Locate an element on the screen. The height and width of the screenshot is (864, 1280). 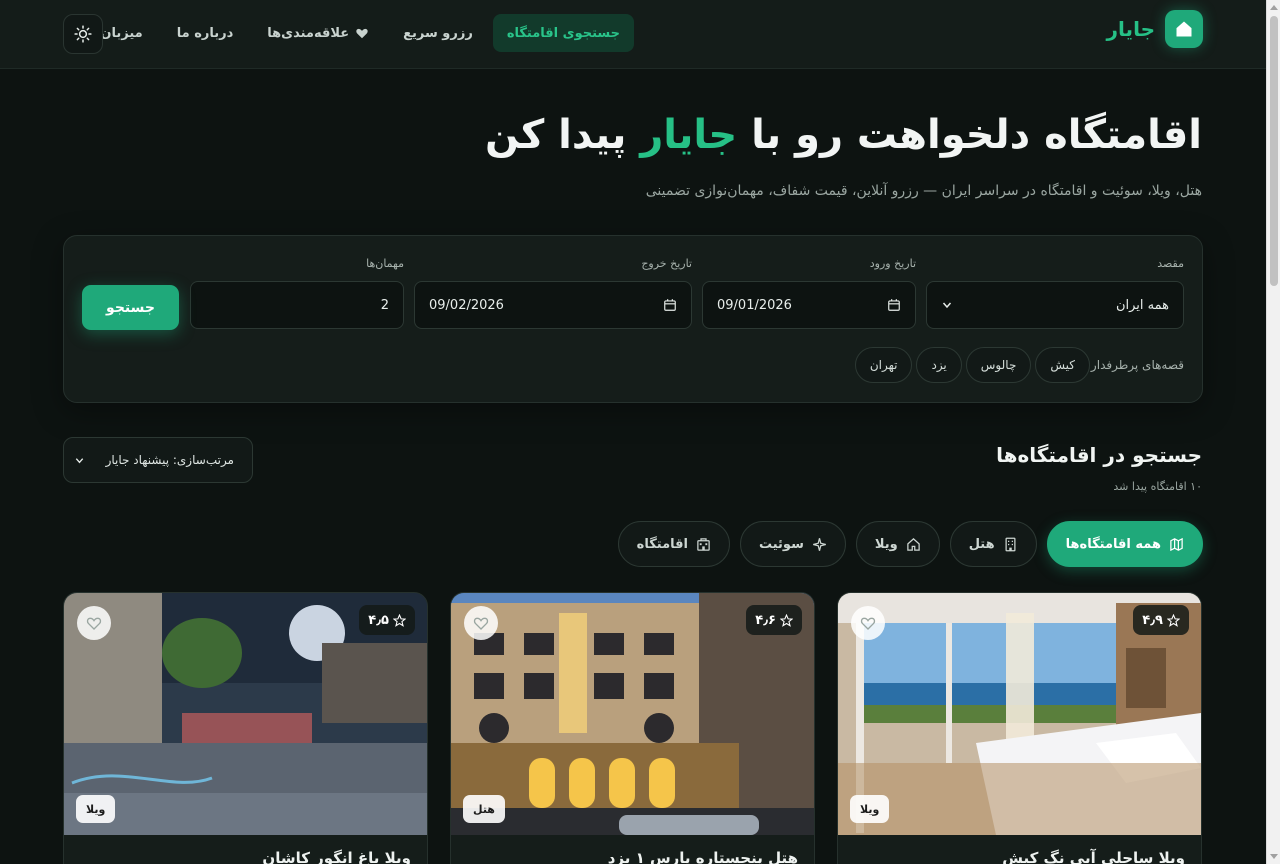
nav-about: درباره ما is located at coordinates (205, 33).